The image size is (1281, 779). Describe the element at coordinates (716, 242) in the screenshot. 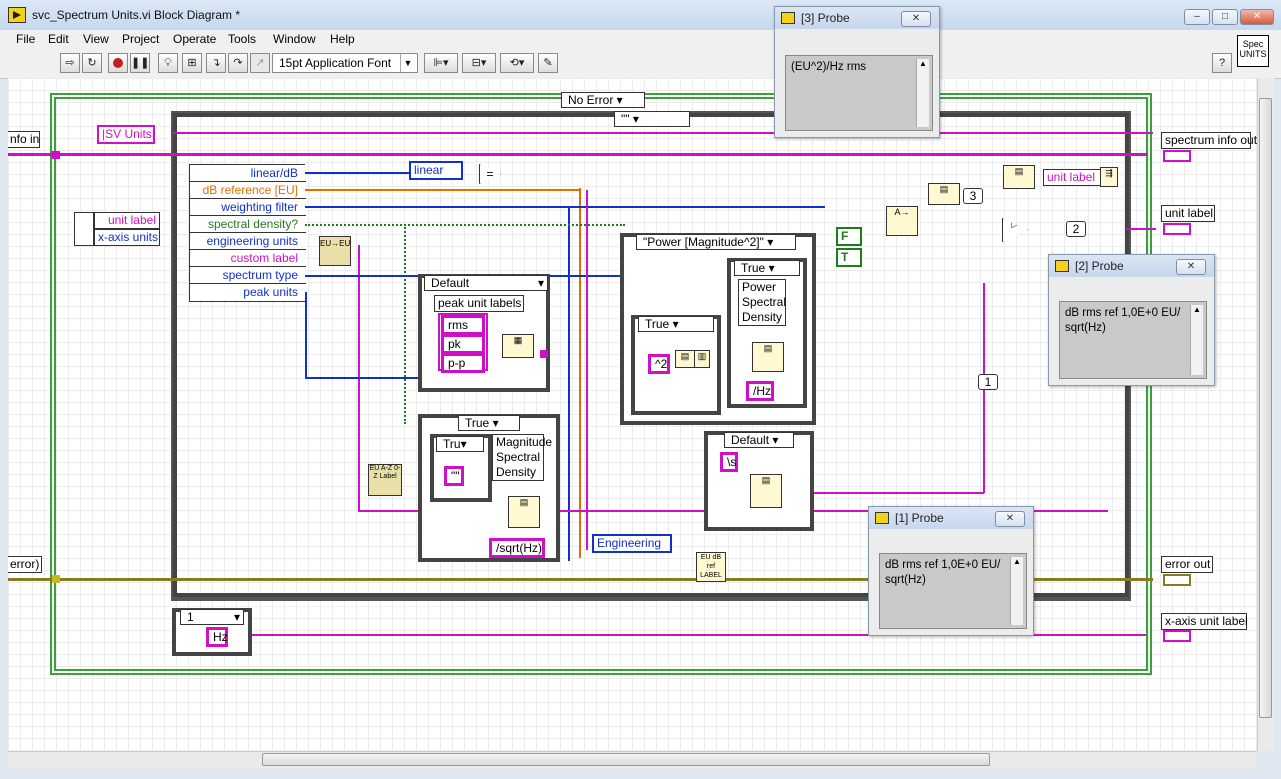

I see `power-case-selector: "Power [Magnitude^2]" ▾` at that location.